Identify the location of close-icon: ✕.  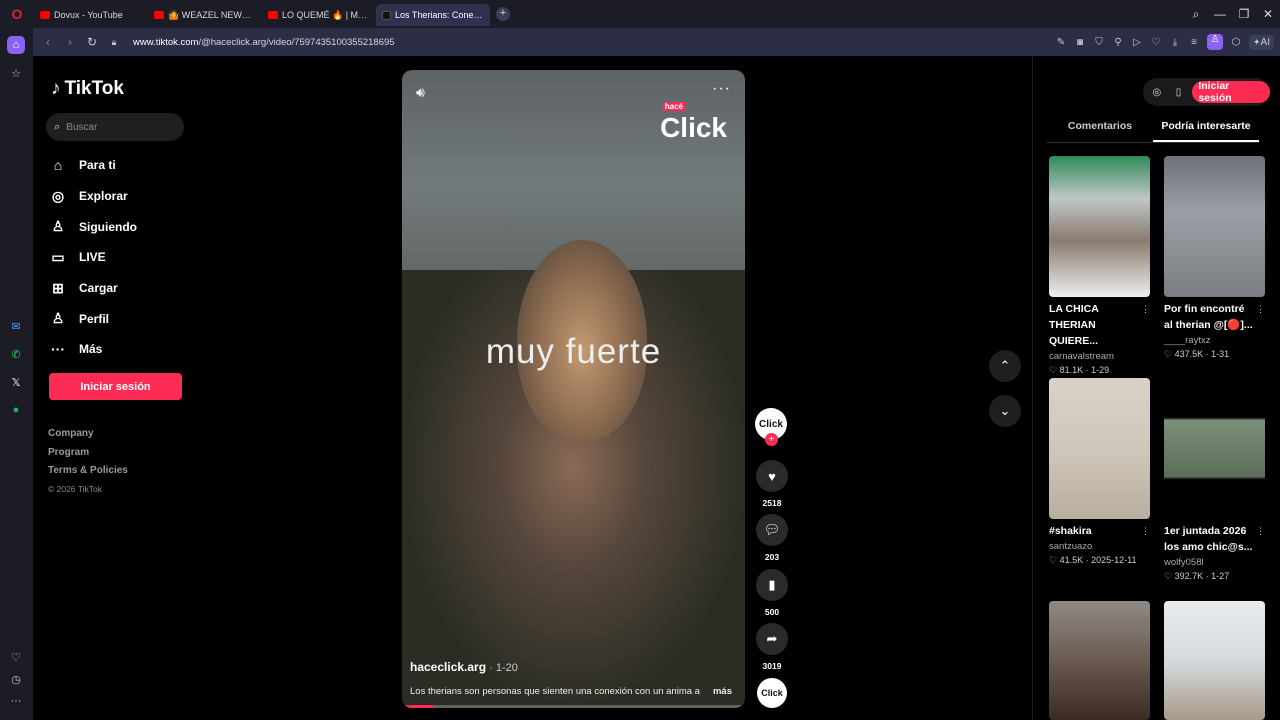
(1268, 14).